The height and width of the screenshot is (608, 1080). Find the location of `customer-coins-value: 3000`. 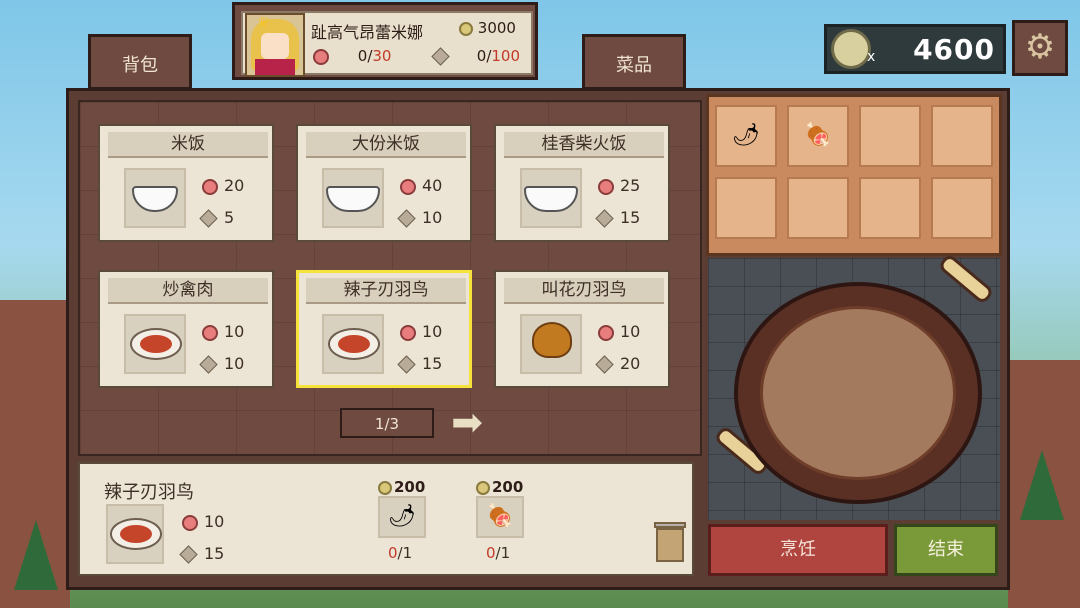

customer-coins-value: 3000 is located at coordinates (496, 28).